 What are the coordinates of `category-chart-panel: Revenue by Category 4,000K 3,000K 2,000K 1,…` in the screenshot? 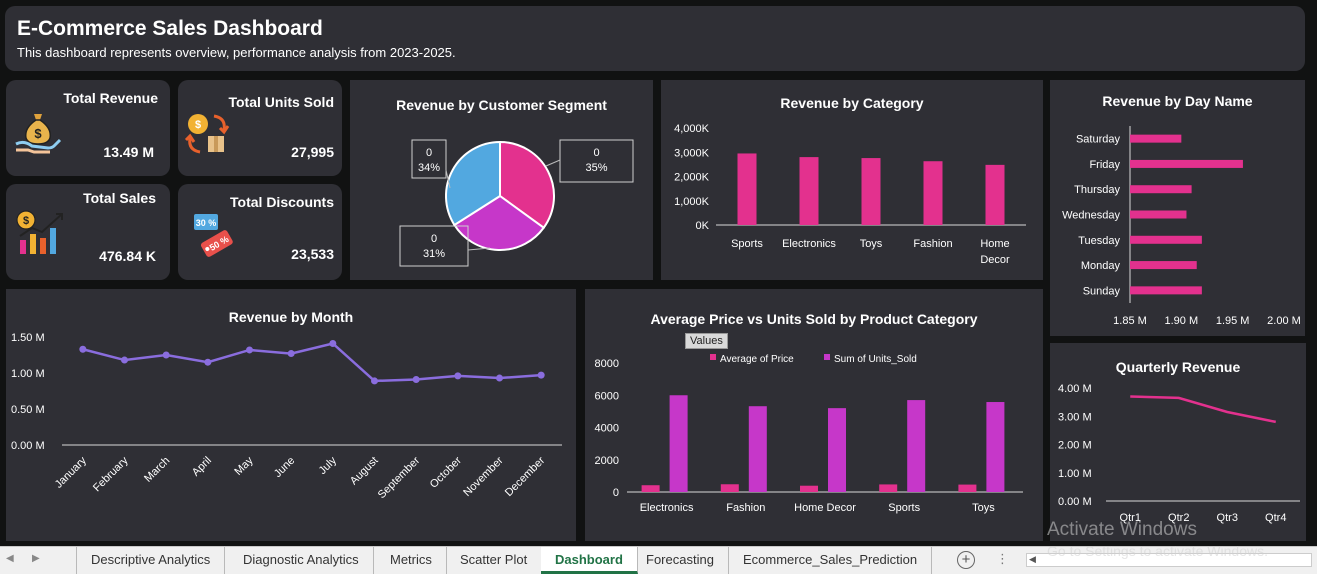 It's located at (852, 180).